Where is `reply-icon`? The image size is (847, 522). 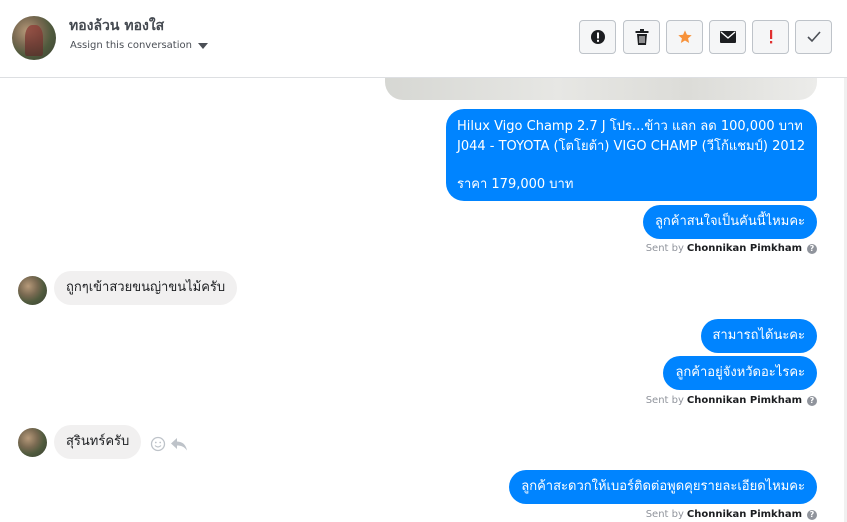
reply-icon is located at coordinates (179, 444).